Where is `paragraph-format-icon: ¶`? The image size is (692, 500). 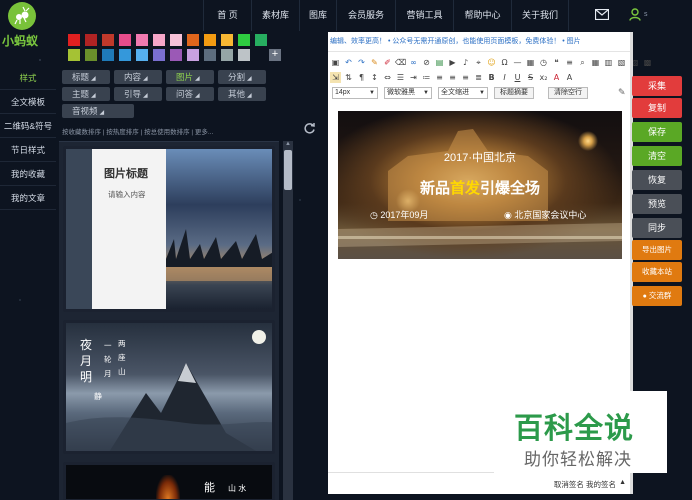 paragraph-format-icon: ¶ is located at coordinates (361, 77).